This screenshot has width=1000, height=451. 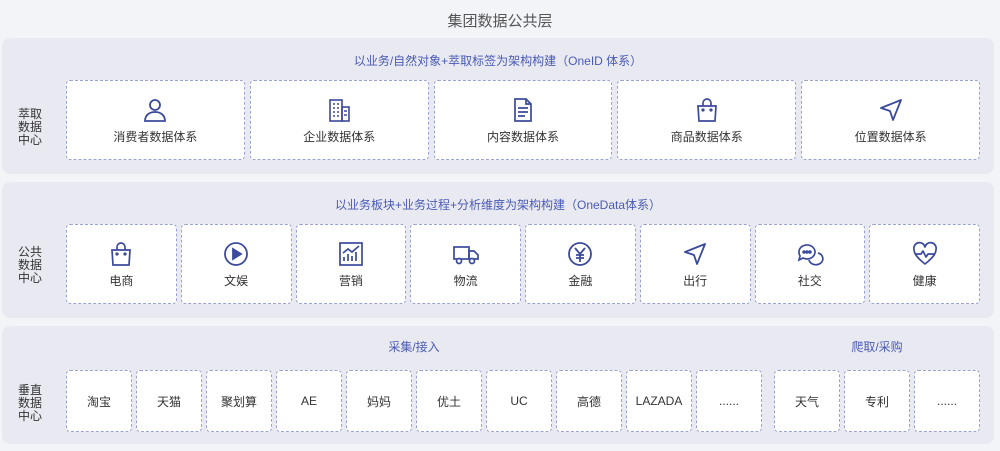 What do you see at coordinates (30, 127) in the screenshot?
I see `extract-side-label: 萃取 数据 中心` at bounding box center [30, 127].